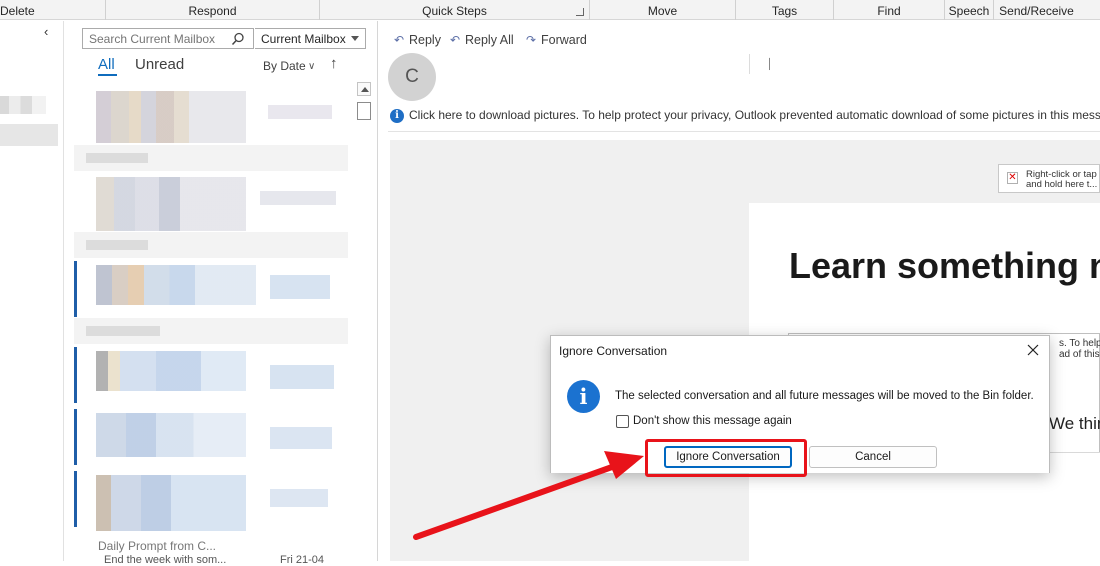  I want to click on forward-label: Forward, so click(564, 40).